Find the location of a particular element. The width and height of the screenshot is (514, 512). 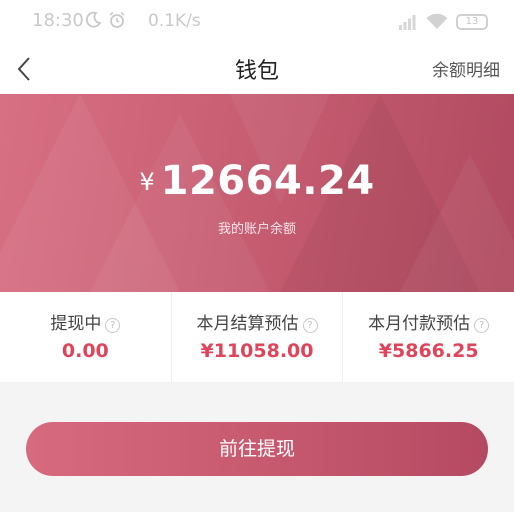

stat-value: ¥11058.00 is located at coordinates (257, 351).